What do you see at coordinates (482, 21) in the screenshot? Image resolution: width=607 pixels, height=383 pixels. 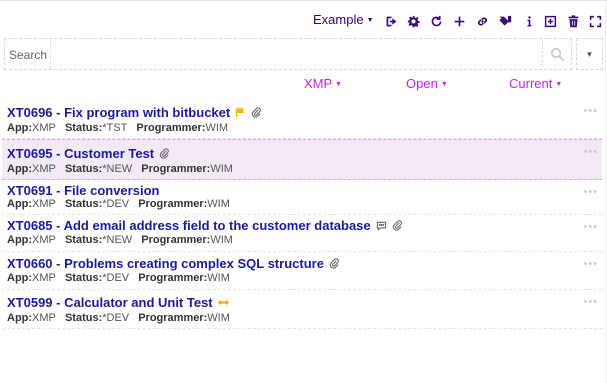 I see `link-icon` at bounding box center [482, 21].